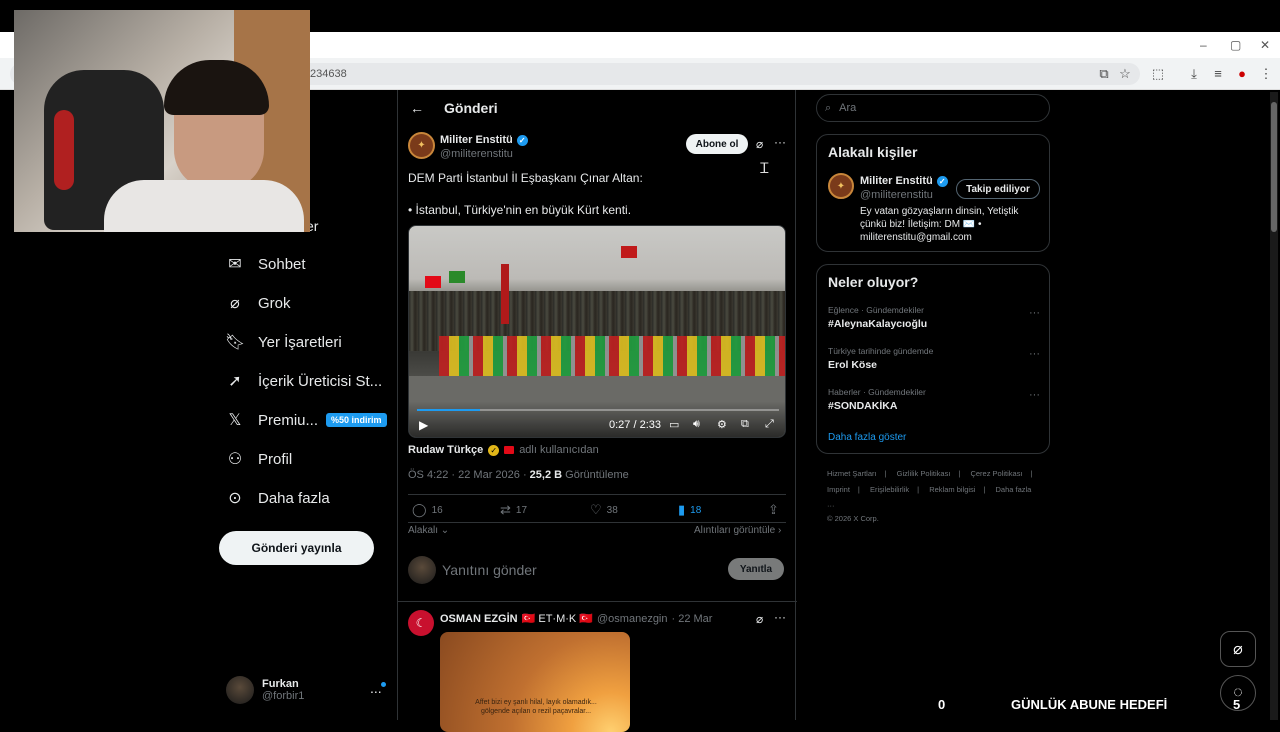 The height and width of the screenshot is (732, 1280). I want to click on nav-label: Sohbet, so click(282, 264).